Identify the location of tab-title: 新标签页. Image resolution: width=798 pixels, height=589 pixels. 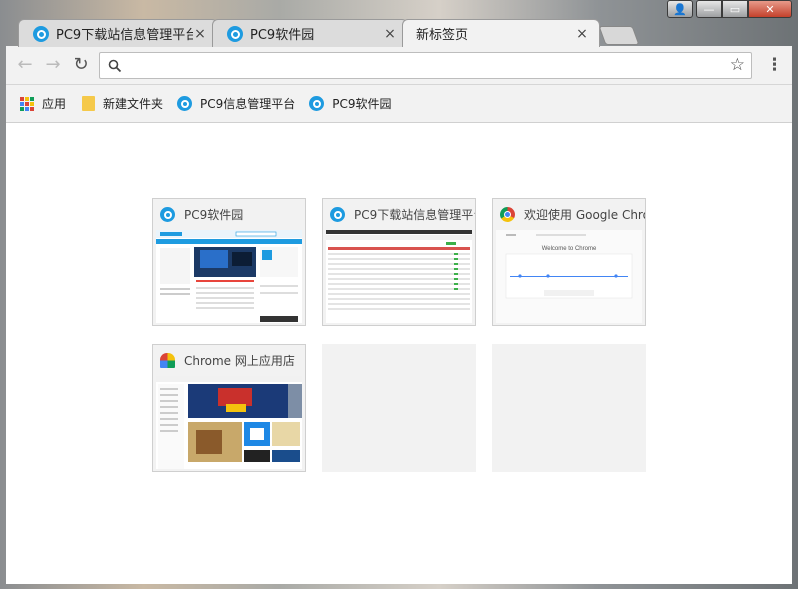
(442, 35).